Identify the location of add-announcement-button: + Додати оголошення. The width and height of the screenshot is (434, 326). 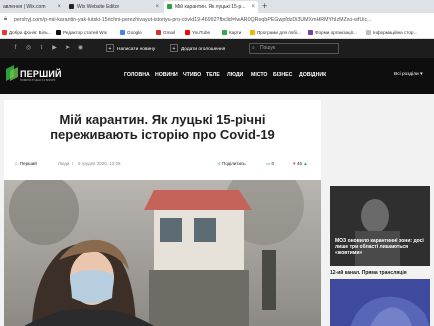
(197, 48).